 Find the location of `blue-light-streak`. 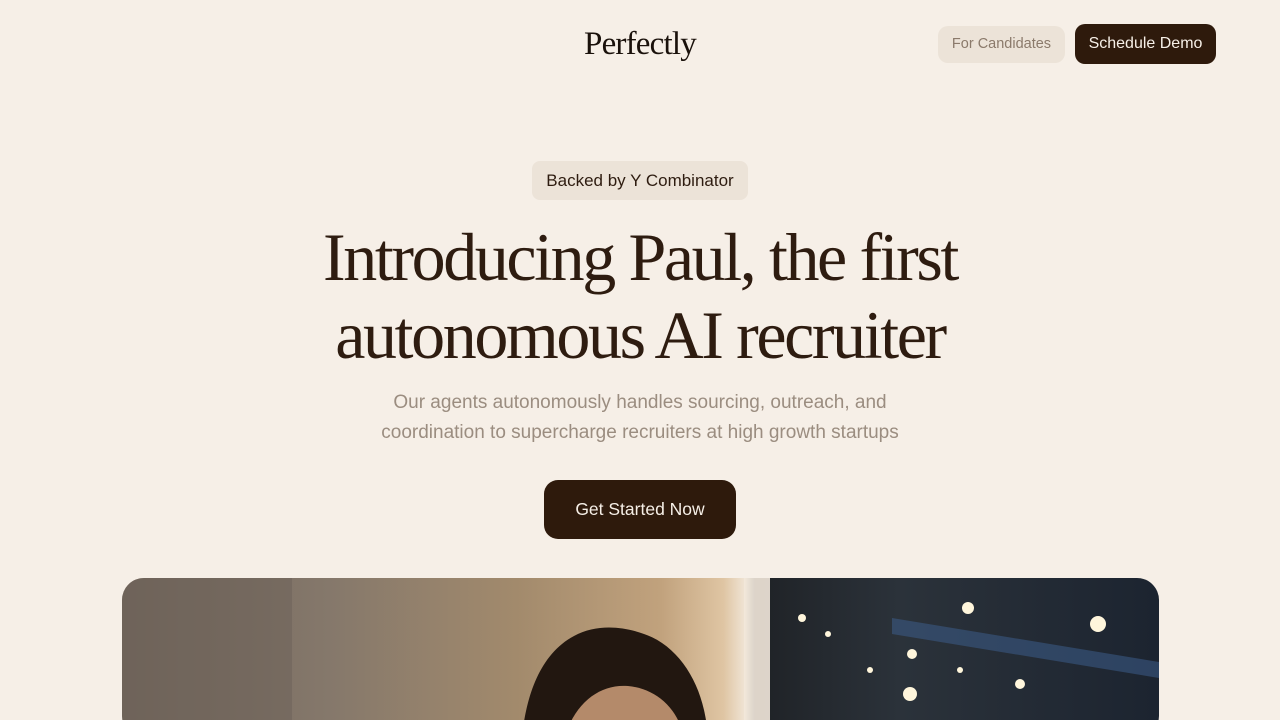

blue-light-streak is located at coordinates (1025, 648).